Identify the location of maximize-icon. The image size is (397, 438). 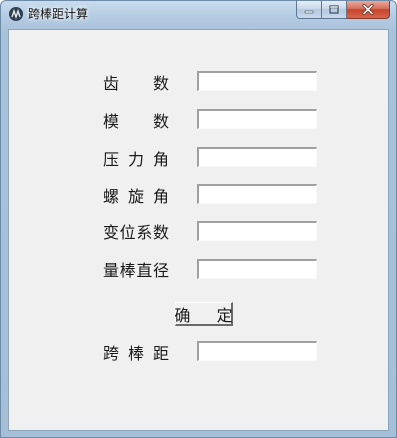
(334, 9).